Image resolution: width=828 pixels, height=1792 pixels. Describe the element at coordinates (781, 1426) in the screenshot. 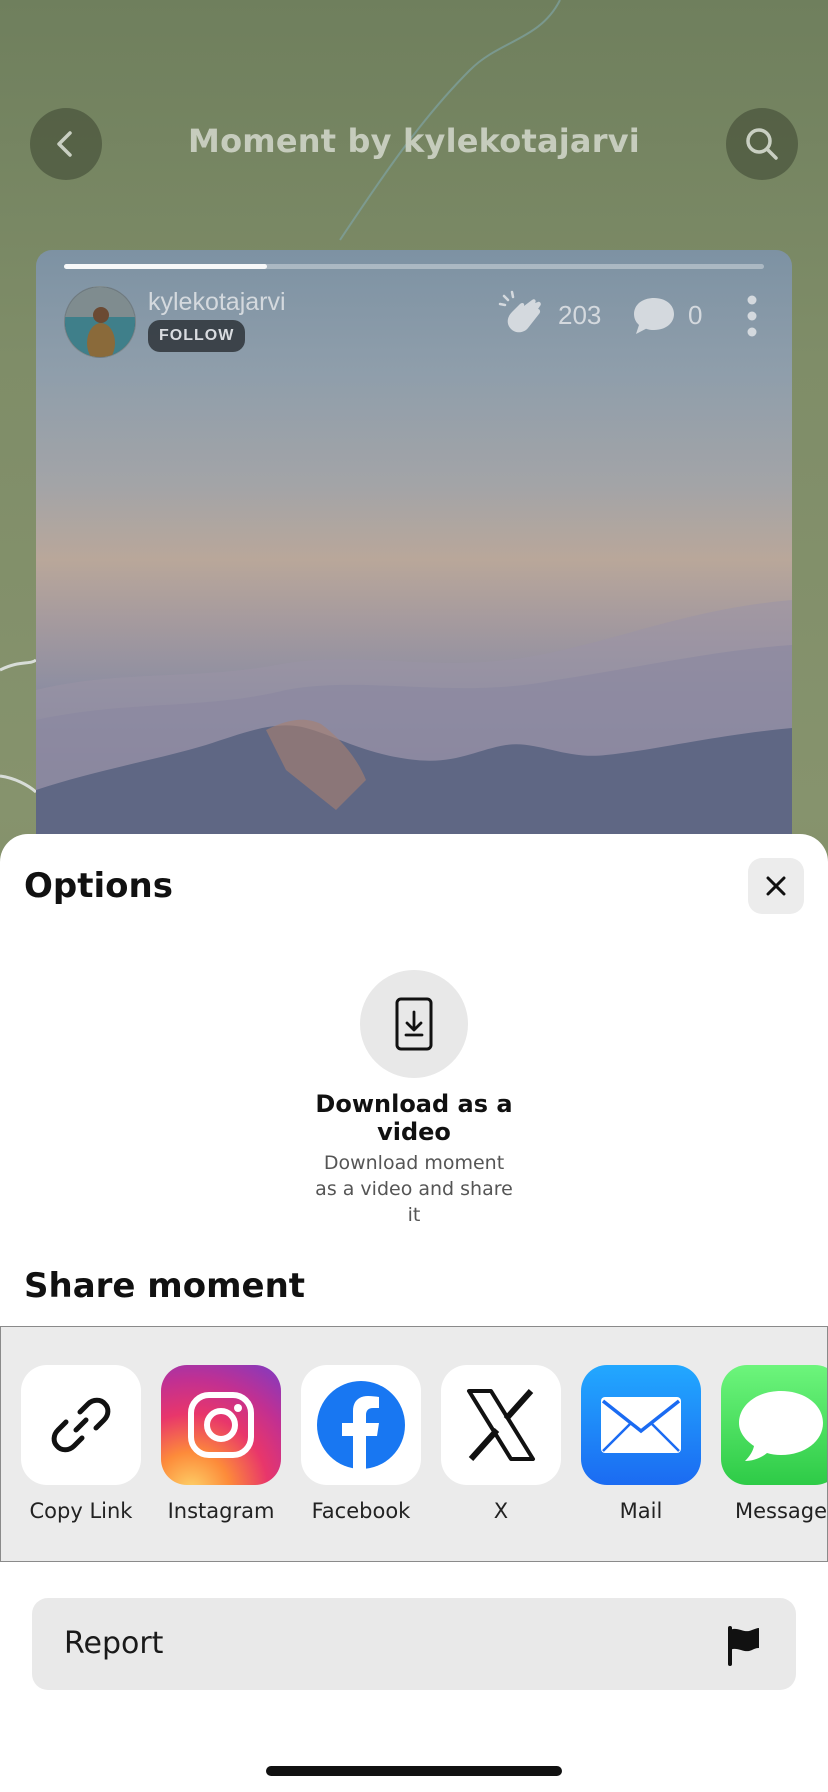

I see `message-icon` at that location.